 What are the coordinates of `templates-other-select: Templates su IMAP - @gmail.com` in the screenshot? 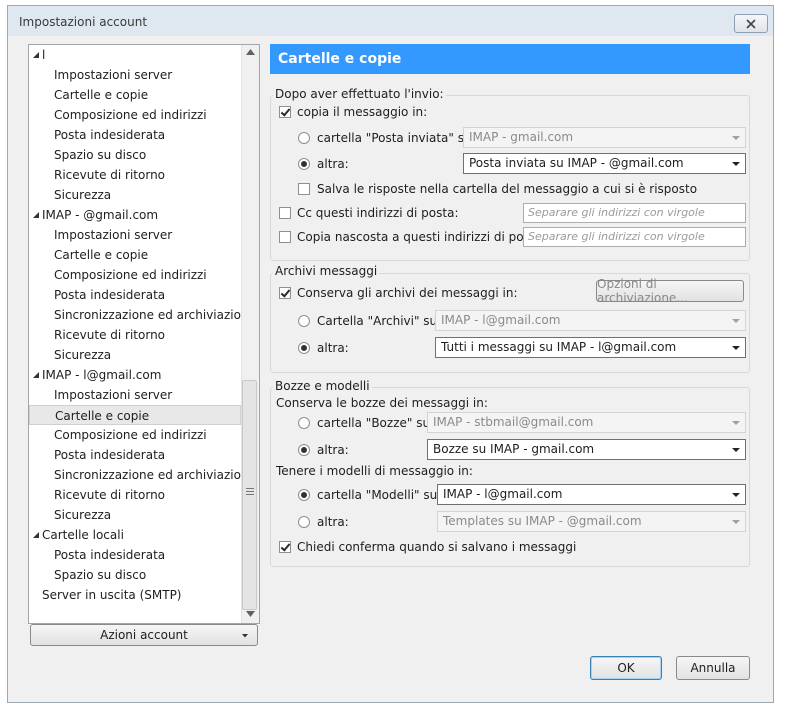 It's located at (591, 521).